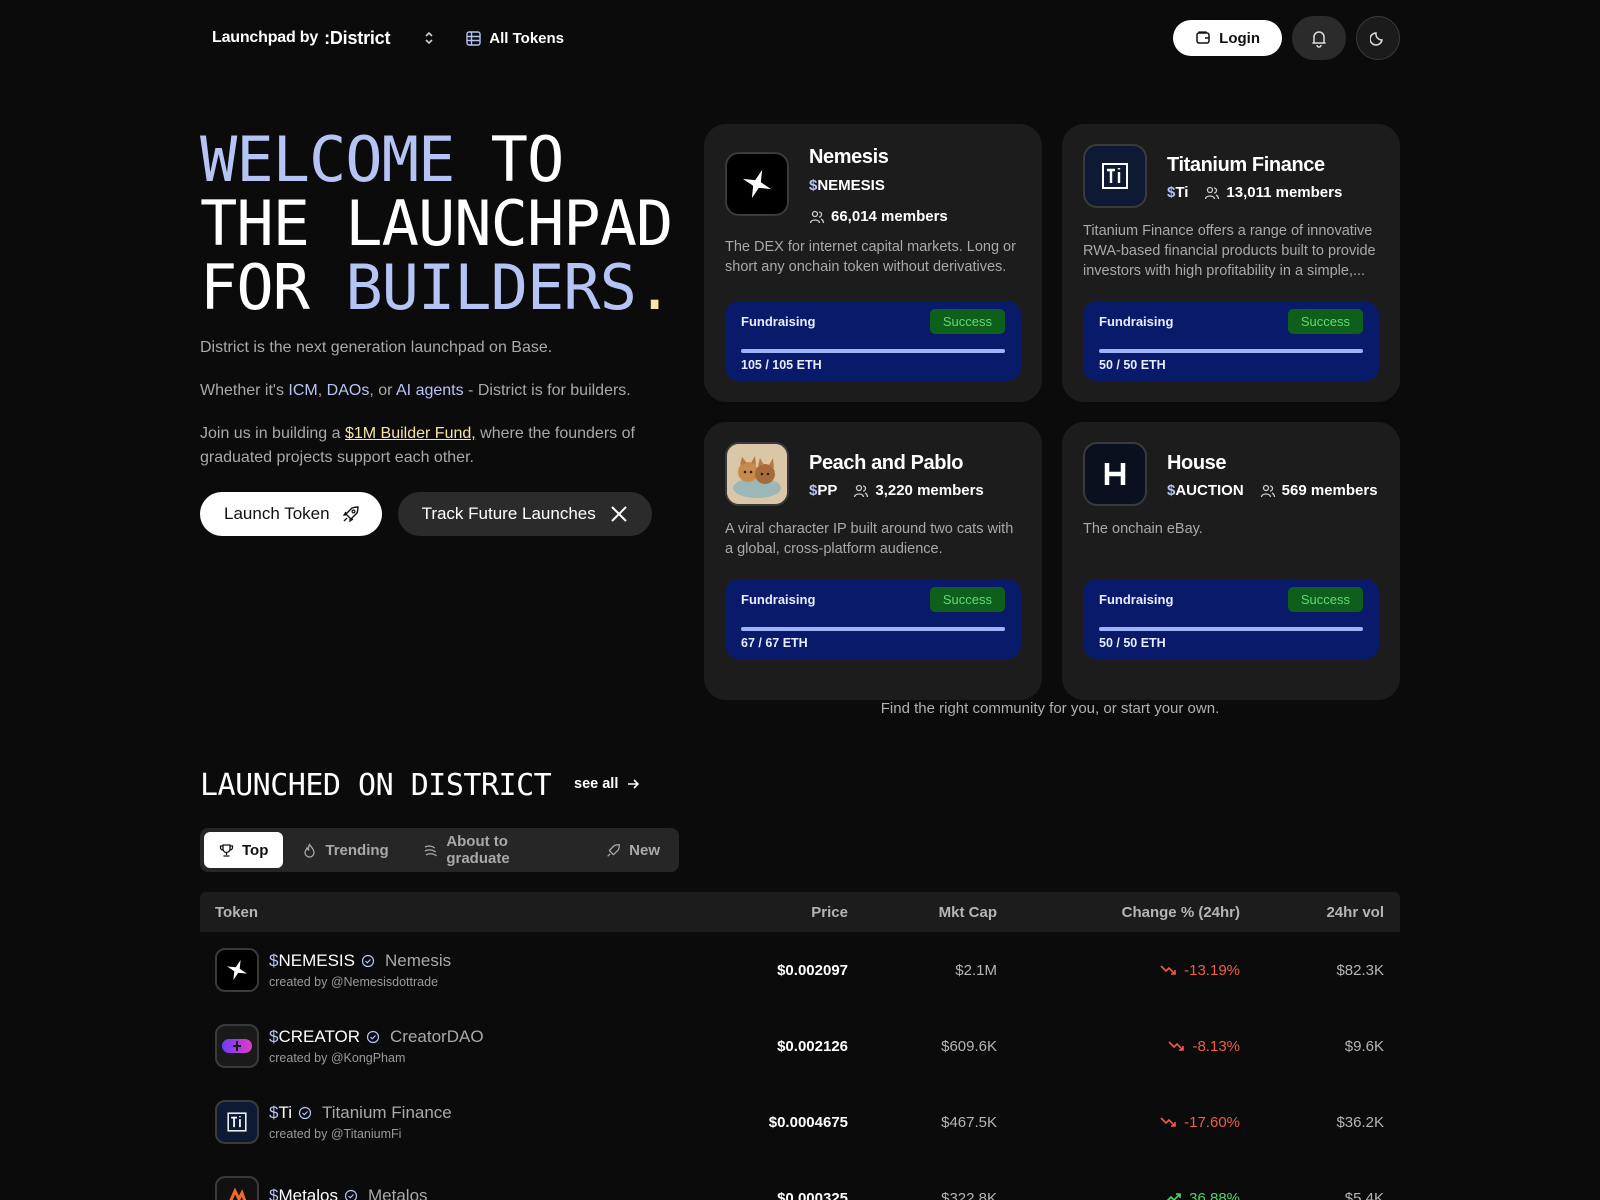 This screenshot has width=1600, height=1200. I want to click on brand-prefix: Launchpad by, so click(265, 37).